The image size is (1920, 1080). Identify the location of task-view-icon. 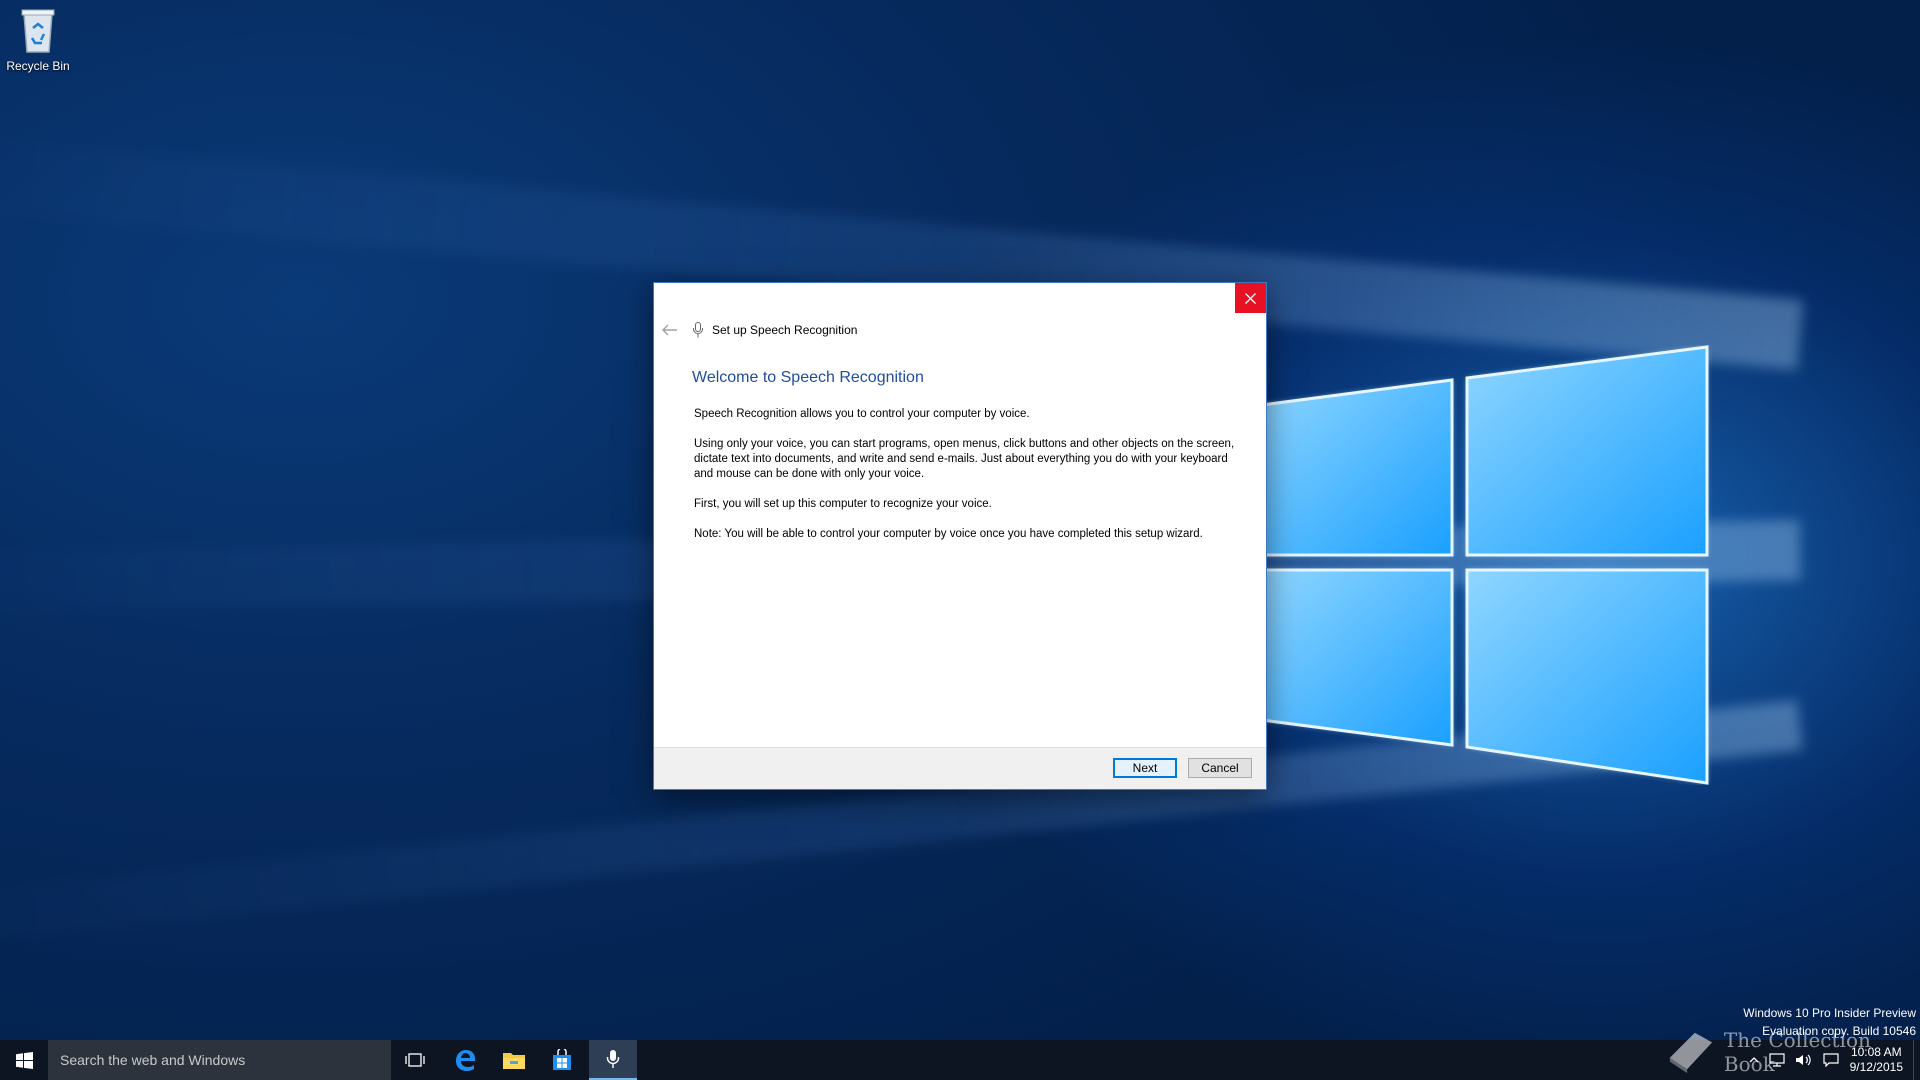
(415, 1060).